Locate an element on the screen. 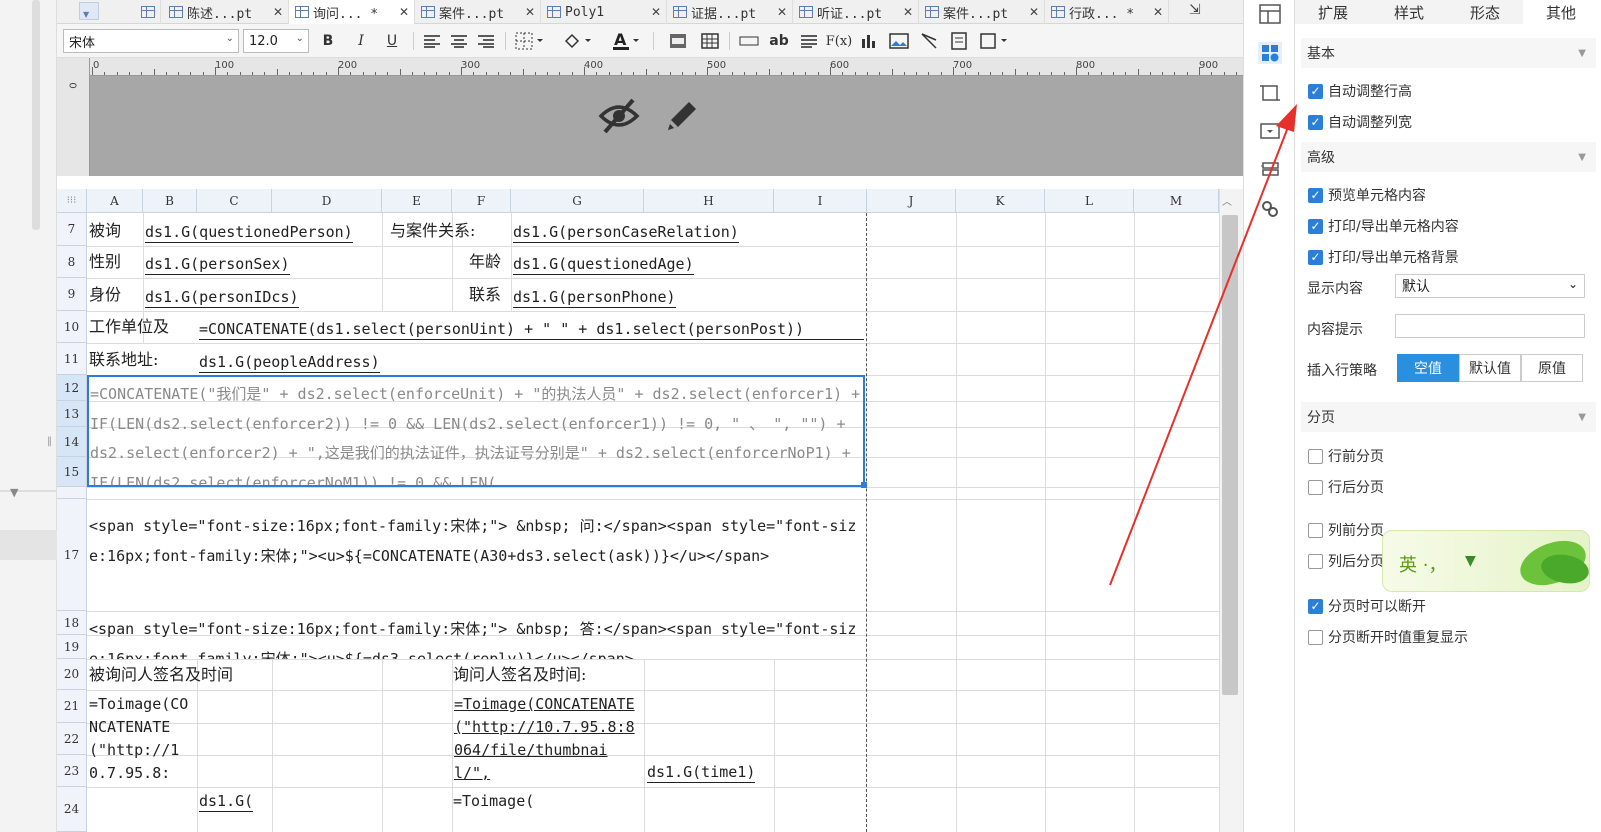 The width and height of the screenshot is (1601, 832). column-header: K is located at coordinates (1000, 201).